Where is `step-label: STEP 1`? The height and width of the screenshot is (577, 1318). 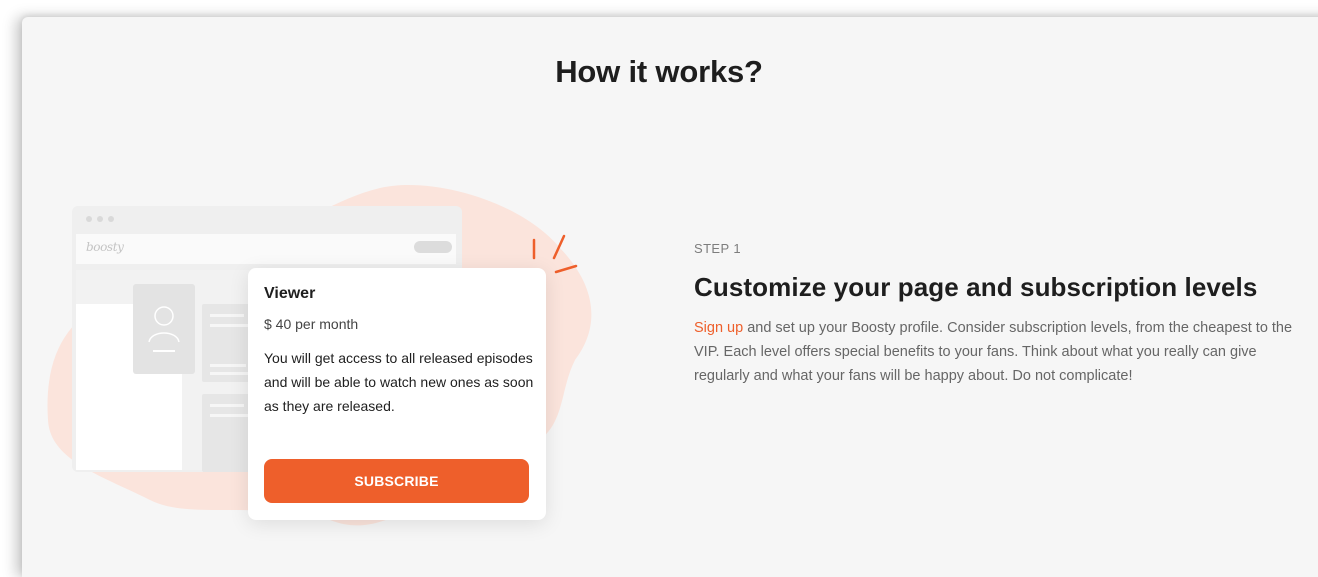 step-label: STEP 1 is located at coordinates (717, 248).